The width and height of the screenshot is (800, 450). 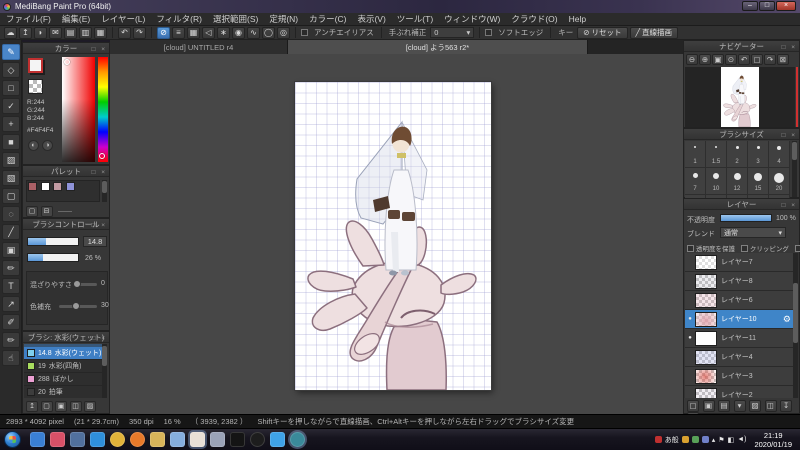 I want to click on move-tool-icon: +, so click(x=11, y=124).